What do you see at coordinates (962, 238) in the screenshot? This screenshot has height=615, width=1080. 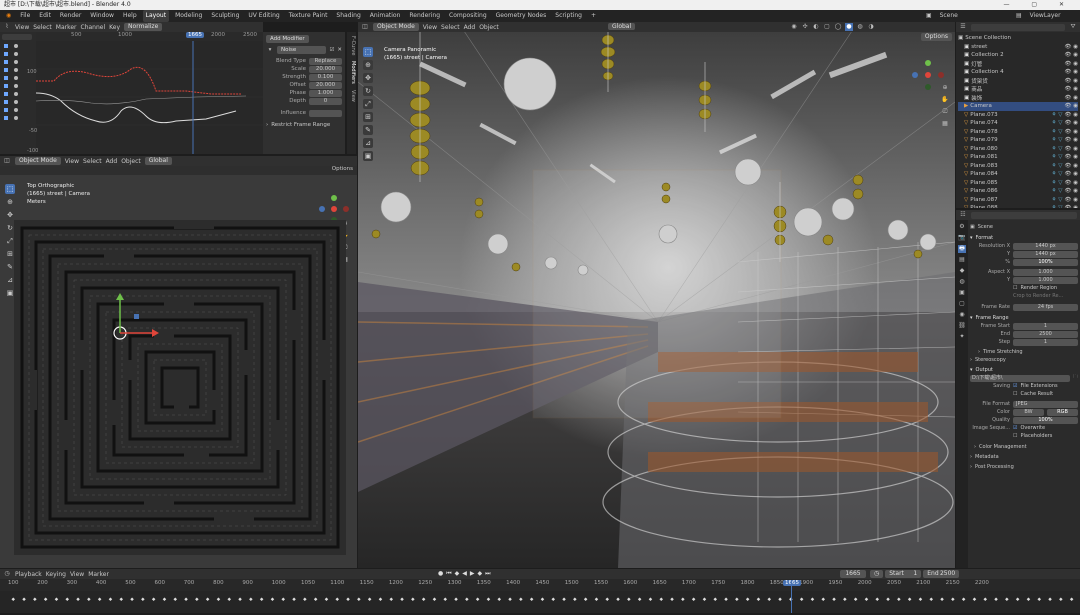 I see `render-tab-icon: 📷` at bounding box center [962, 238].